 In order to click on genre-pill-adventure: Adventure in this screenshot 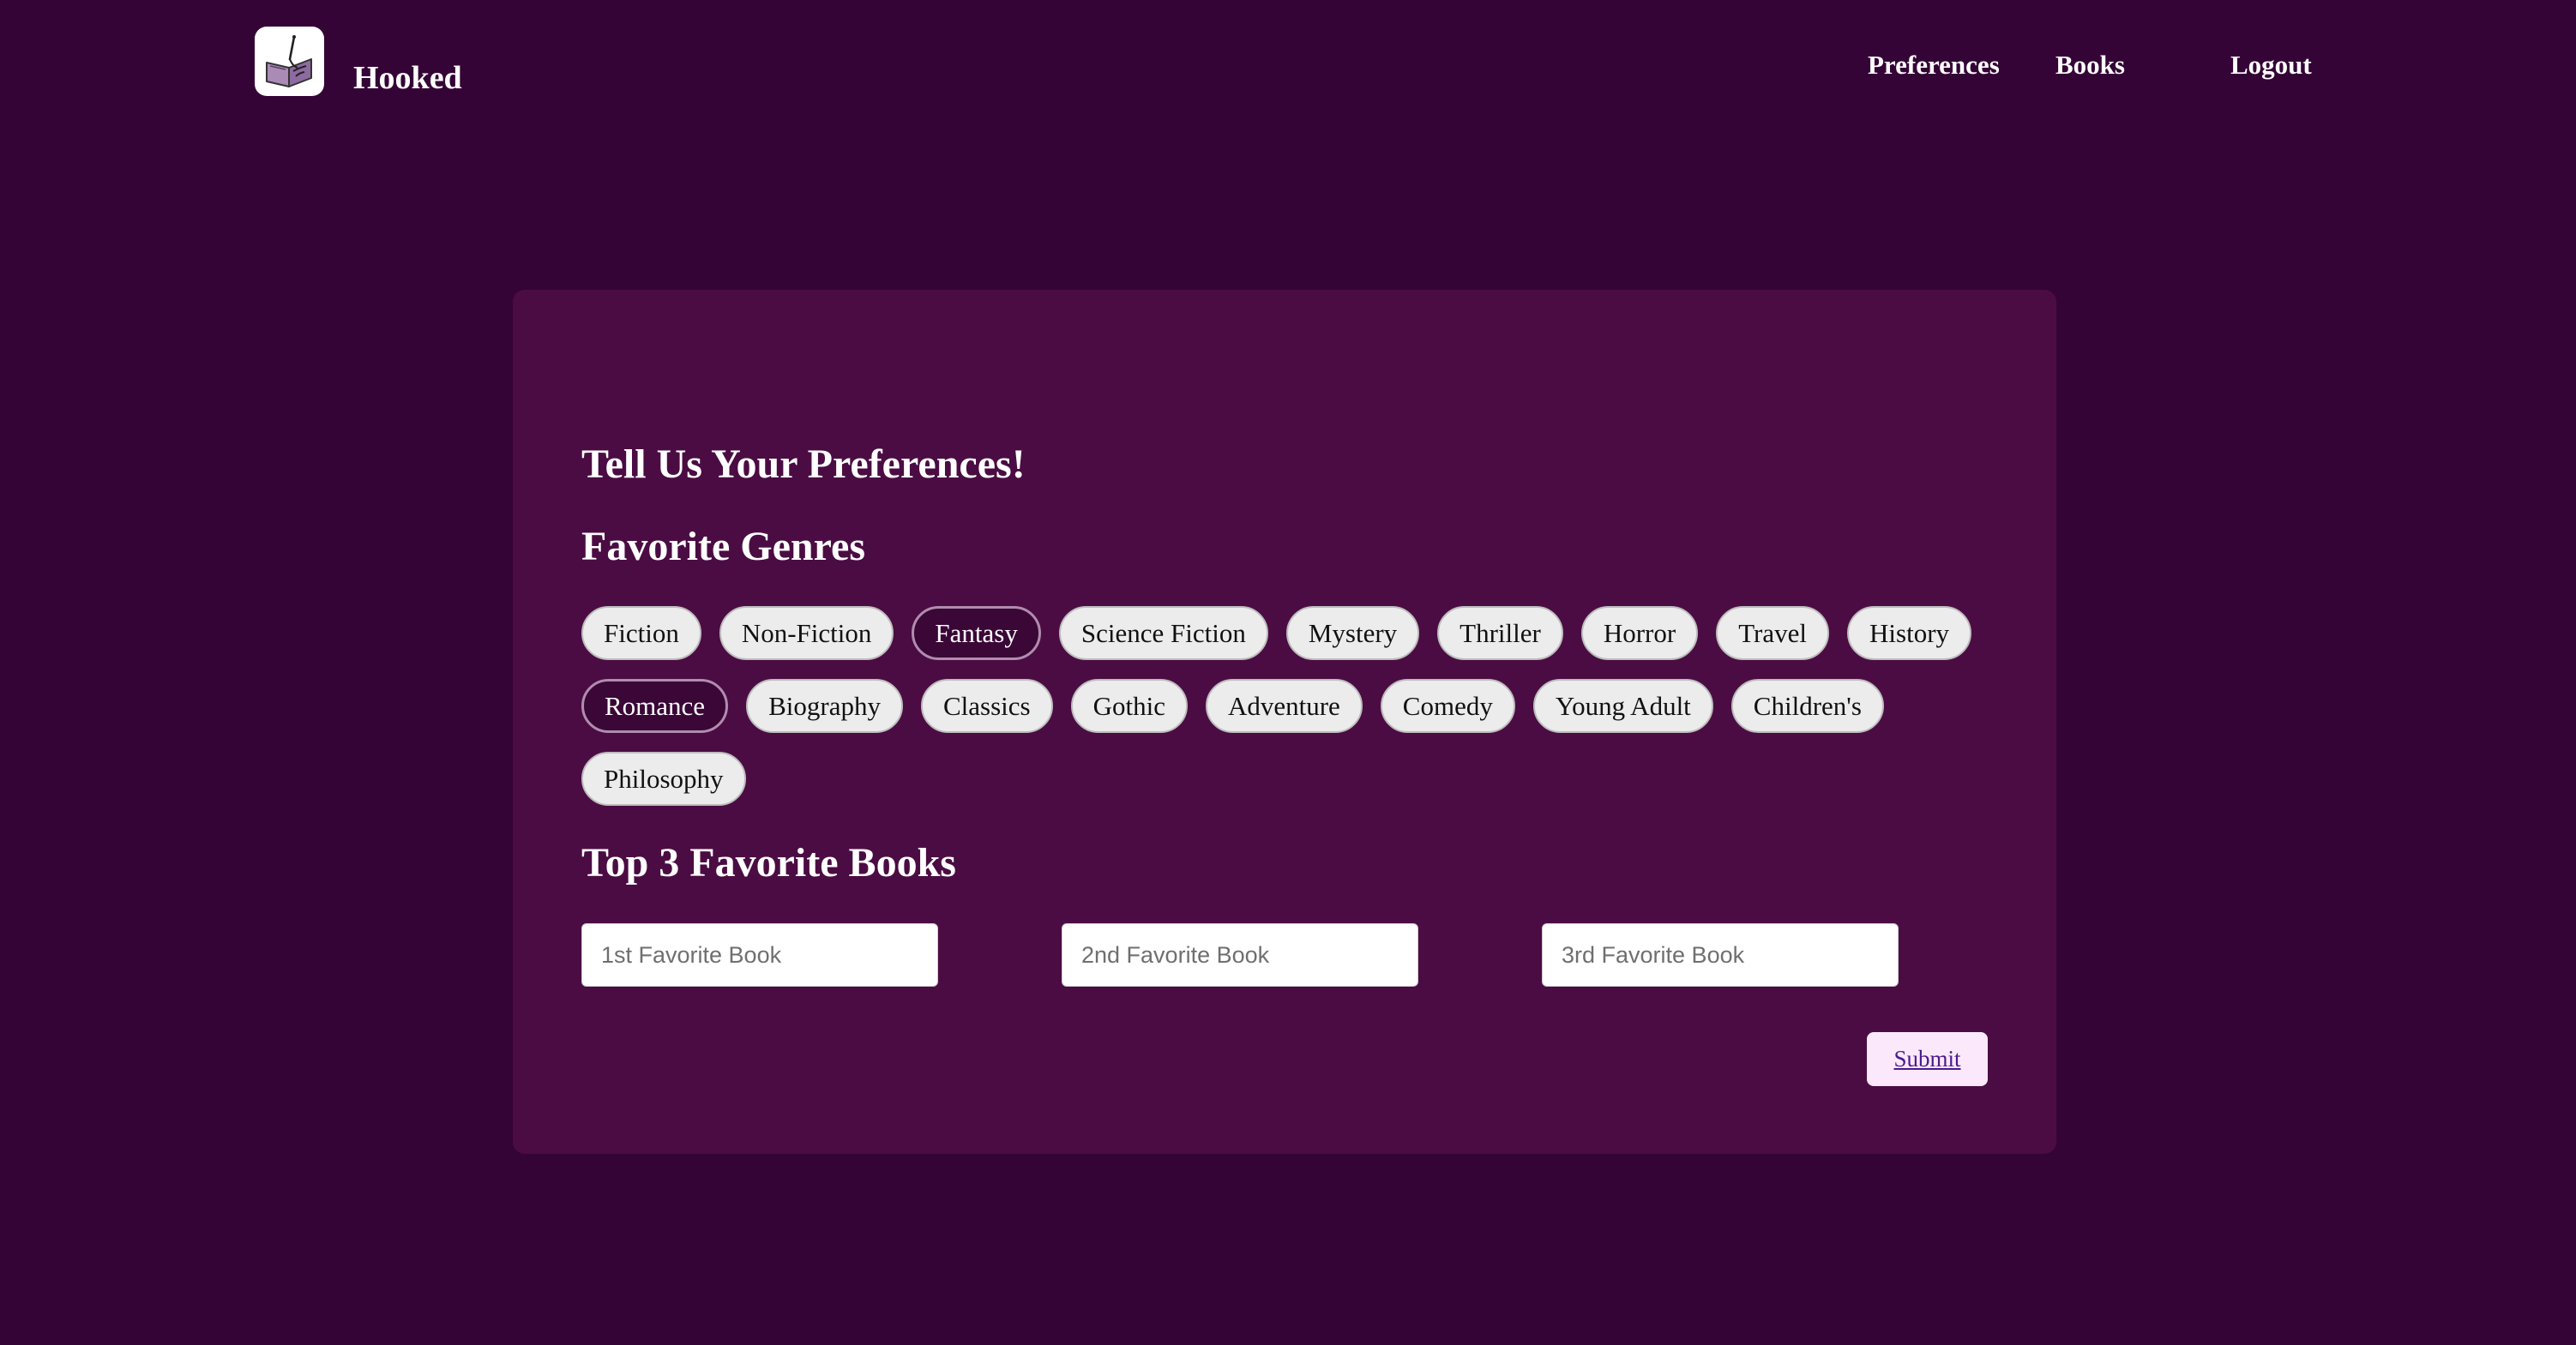, I will do `click(1284, 706)`.